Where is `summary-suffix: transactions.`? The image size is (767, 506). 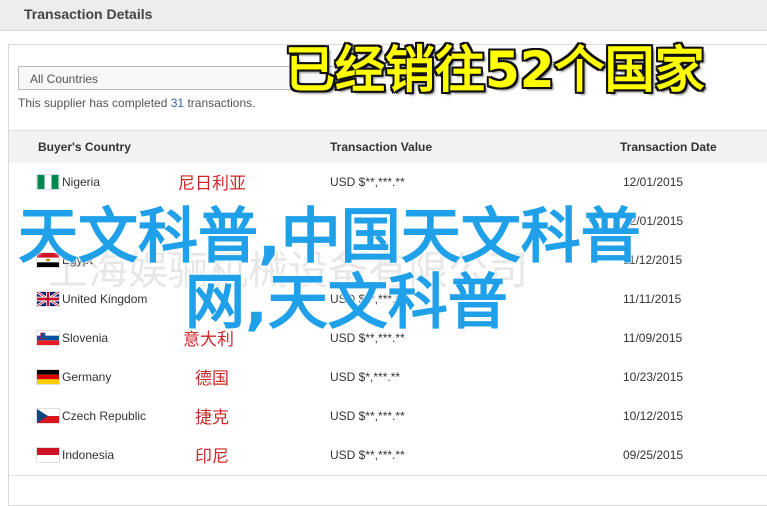 summary-suffix: transactions. is located at coordinates (220, 103).